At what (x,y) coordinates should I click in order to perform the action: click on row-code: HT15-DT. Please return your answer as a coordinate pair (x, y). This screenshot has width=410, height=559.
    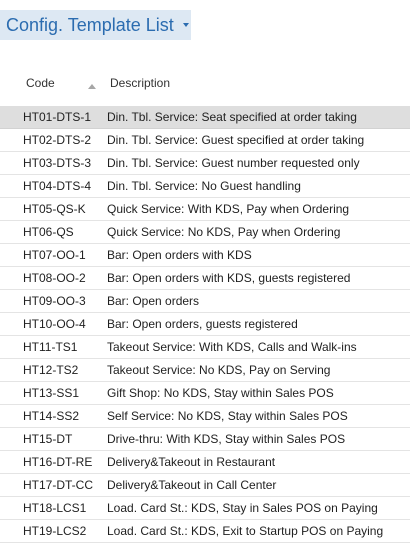
    Looking at the image, I should click on (48, 439).